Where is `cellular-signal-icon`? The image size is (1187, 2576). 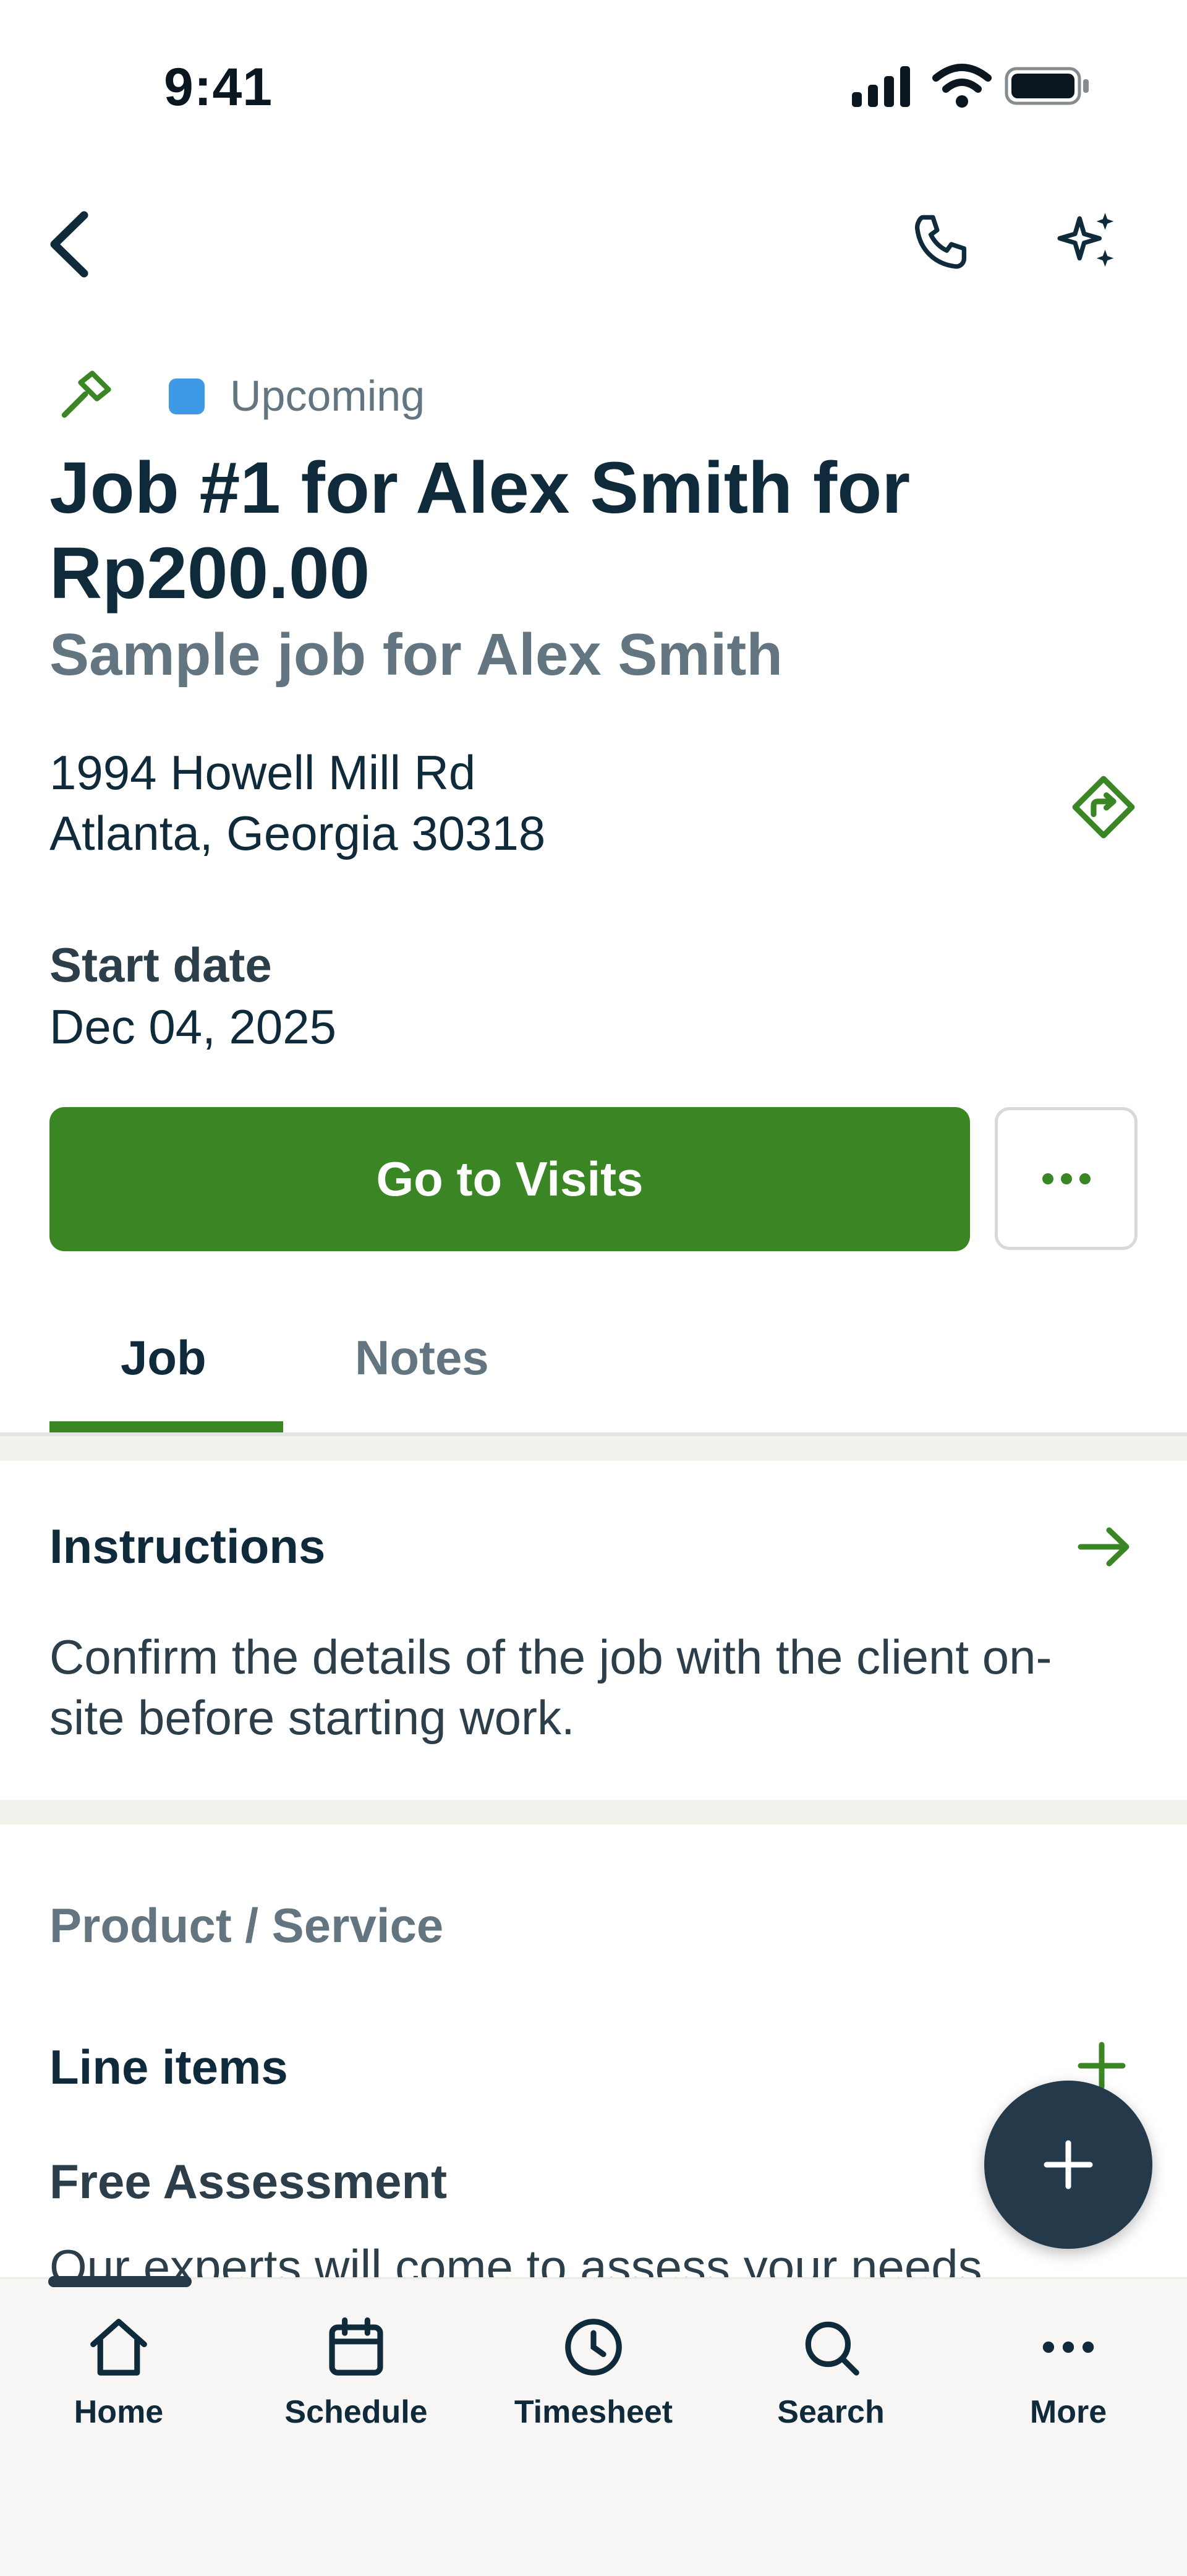
cellular-signal-icon is located at coordinates (881, 87).